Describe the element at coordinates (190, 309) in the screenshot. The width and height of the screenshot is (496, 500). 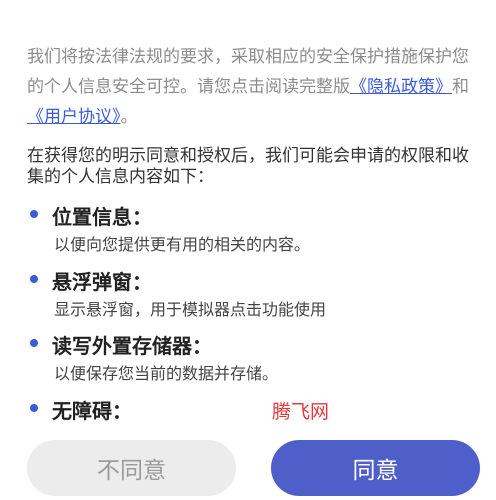
I see `permission-desc: 显示悬浮窗，用于模拟器点击功能使用` at that location.